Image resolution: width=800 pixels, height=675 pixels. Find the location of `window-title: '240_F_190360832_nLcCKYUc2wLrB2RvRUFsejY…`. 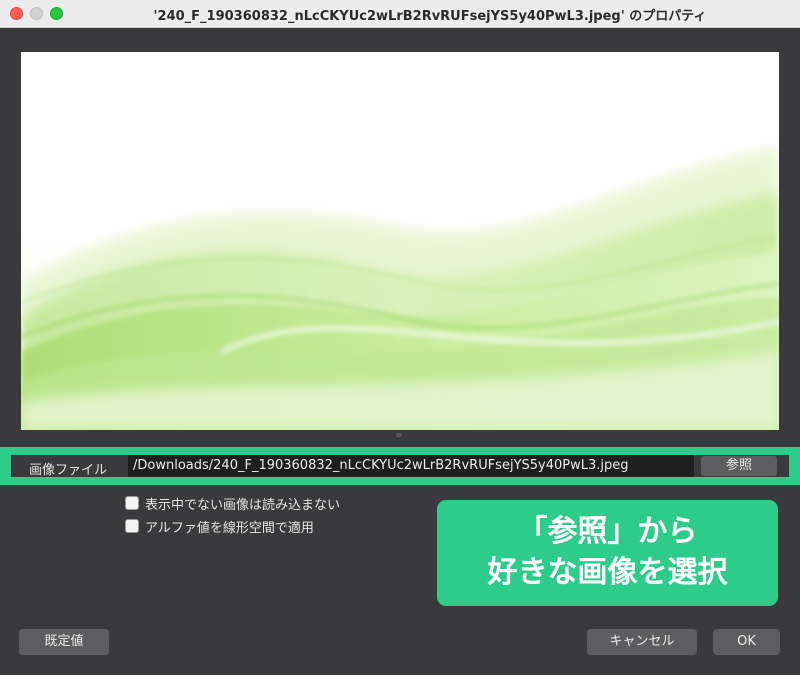

window-title: '240_F_190360832_nLcCKYUc2wLrB2RvRUFsejY… is located at coordinates (430, 16).